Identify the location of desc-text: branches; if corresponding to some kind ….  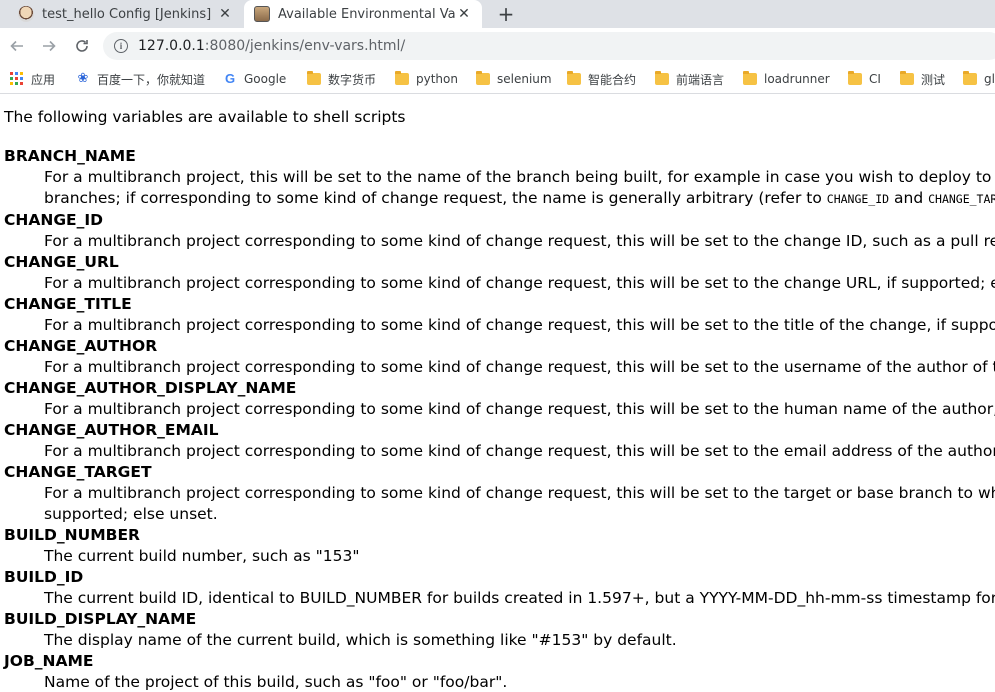
(435, 198).